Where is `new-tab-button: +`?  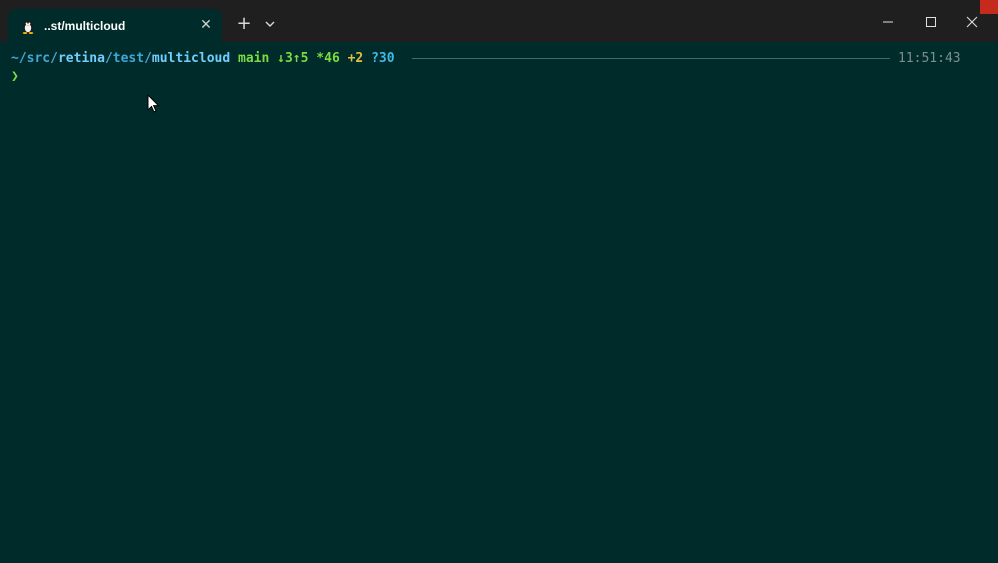 new-tab-button: + is located at coordinates (244, 24).